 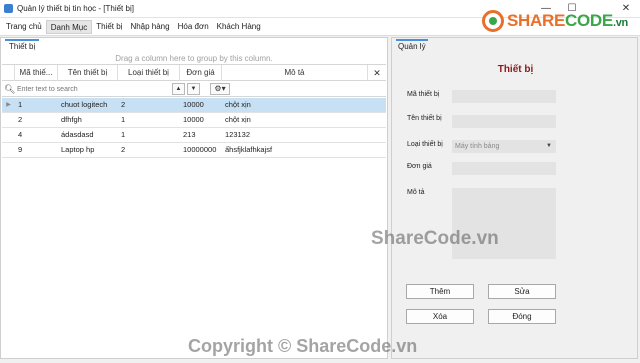 I want to click on copyright-watermark: Copyright © ShareCode.vn, so click(x=303, y=346).